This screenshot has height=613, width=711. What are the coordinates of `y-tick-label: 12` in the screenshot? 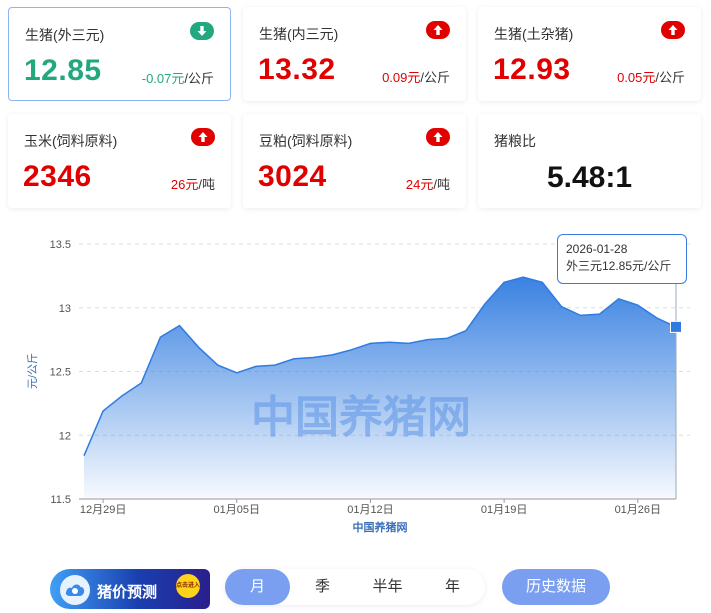 It's located at (65, 436).